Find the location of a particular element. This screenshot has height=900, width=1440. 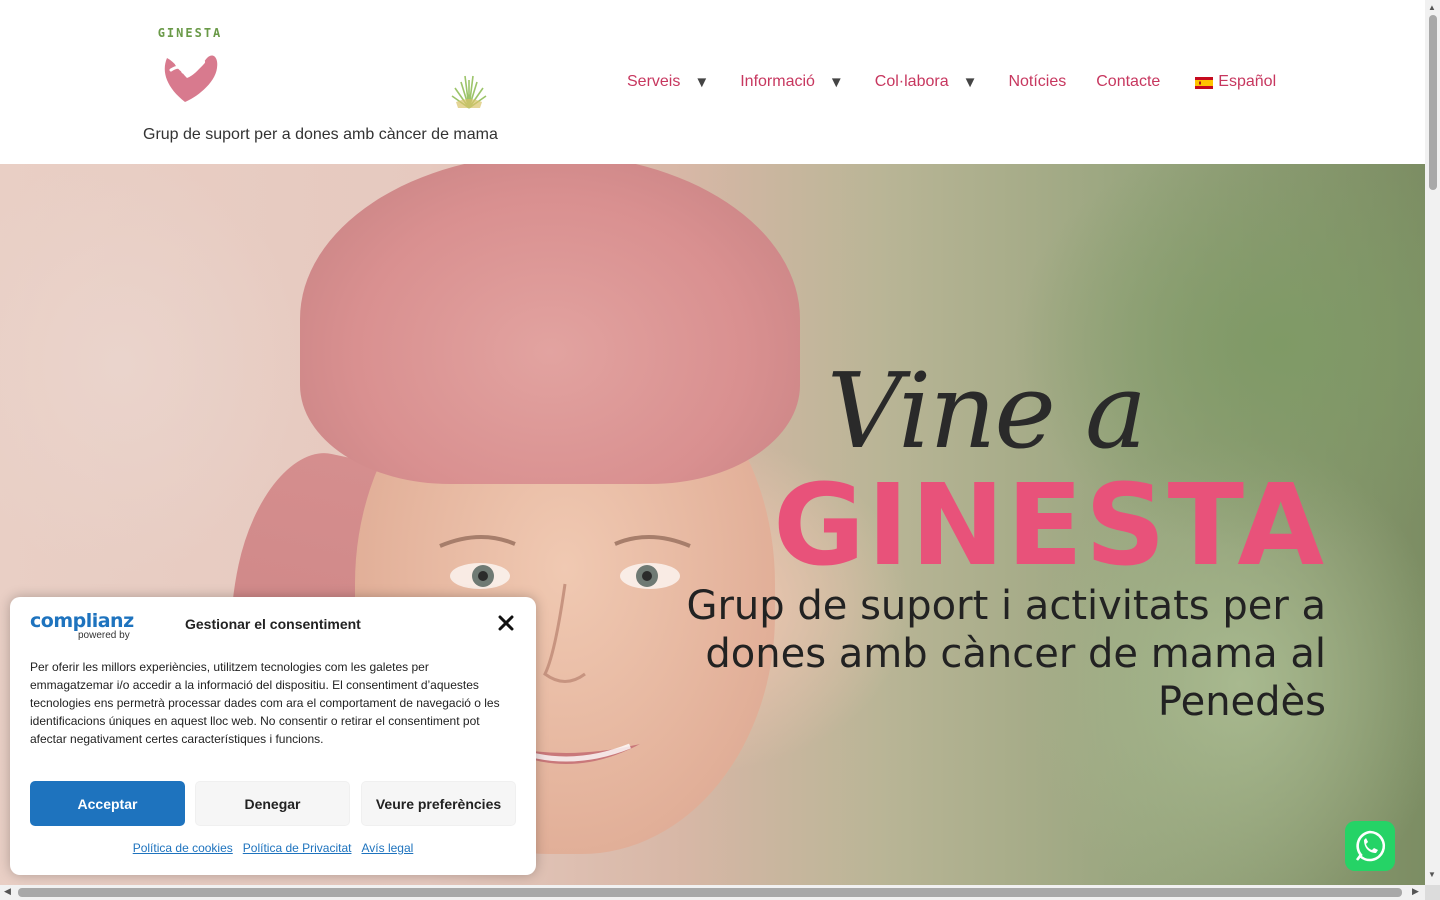

spain-flag-icon is located at coordinates (1204, 82).